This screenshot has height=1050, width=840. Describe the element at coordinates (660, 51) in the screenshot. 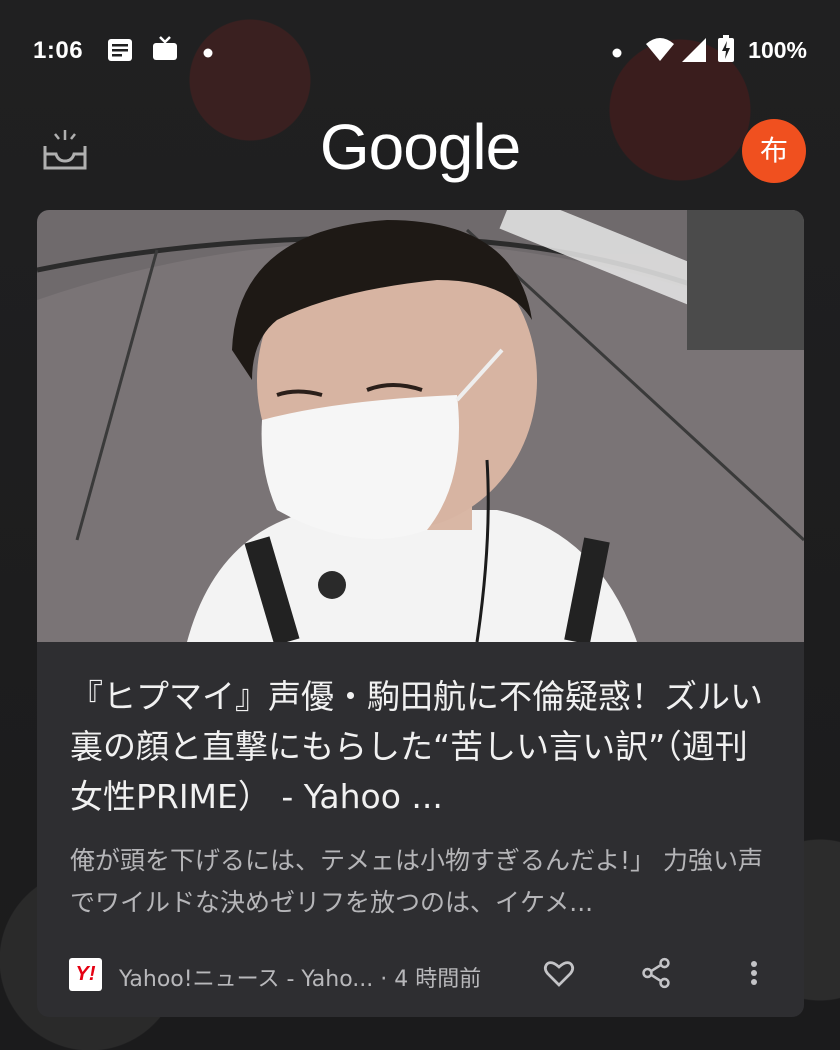

I see `wifi-icon` at that location.